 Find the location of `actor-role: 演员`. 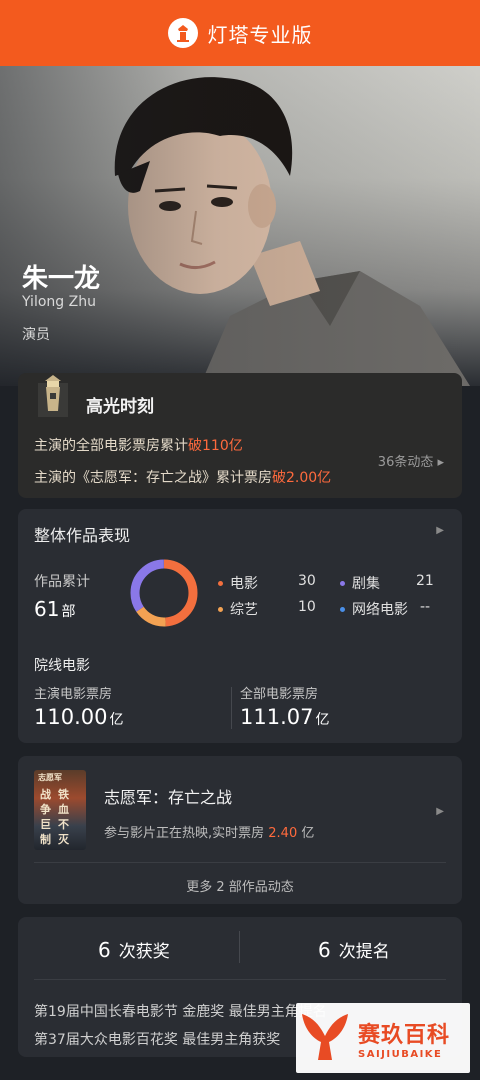

actor-role: 演员 is located at coordinates (36, 335).